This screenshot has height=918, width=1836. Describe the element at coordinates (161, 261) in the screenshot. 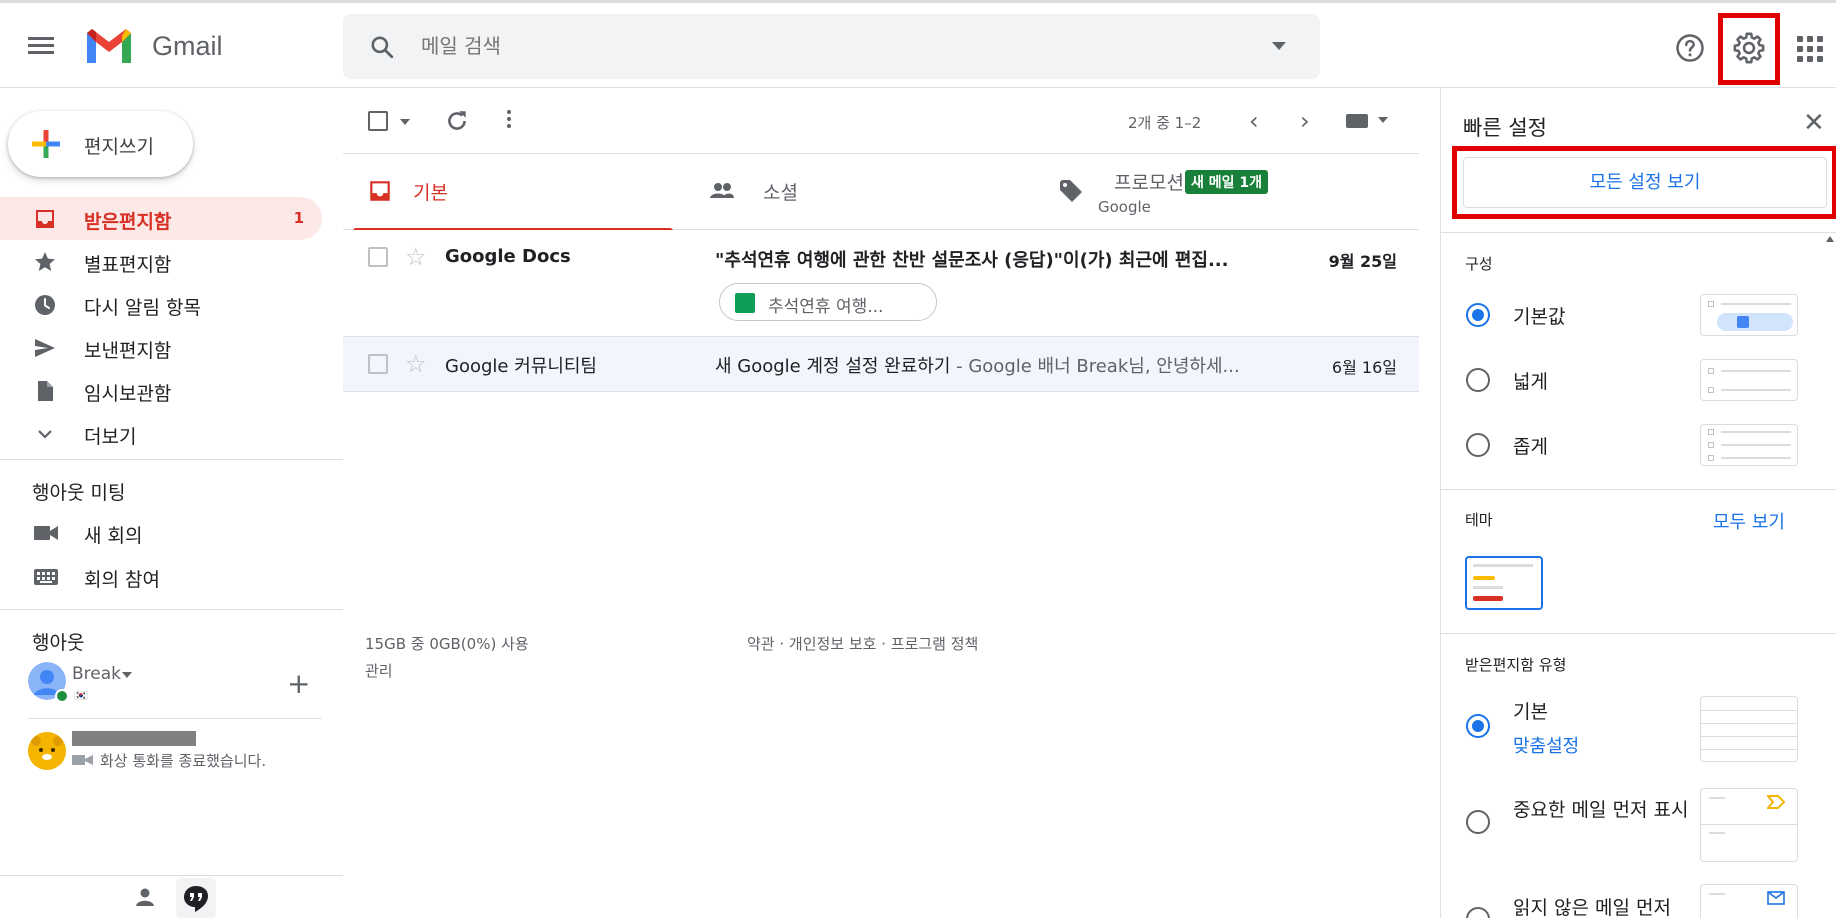

I see `sidebar-item-starred: 별표편지함` at that location.